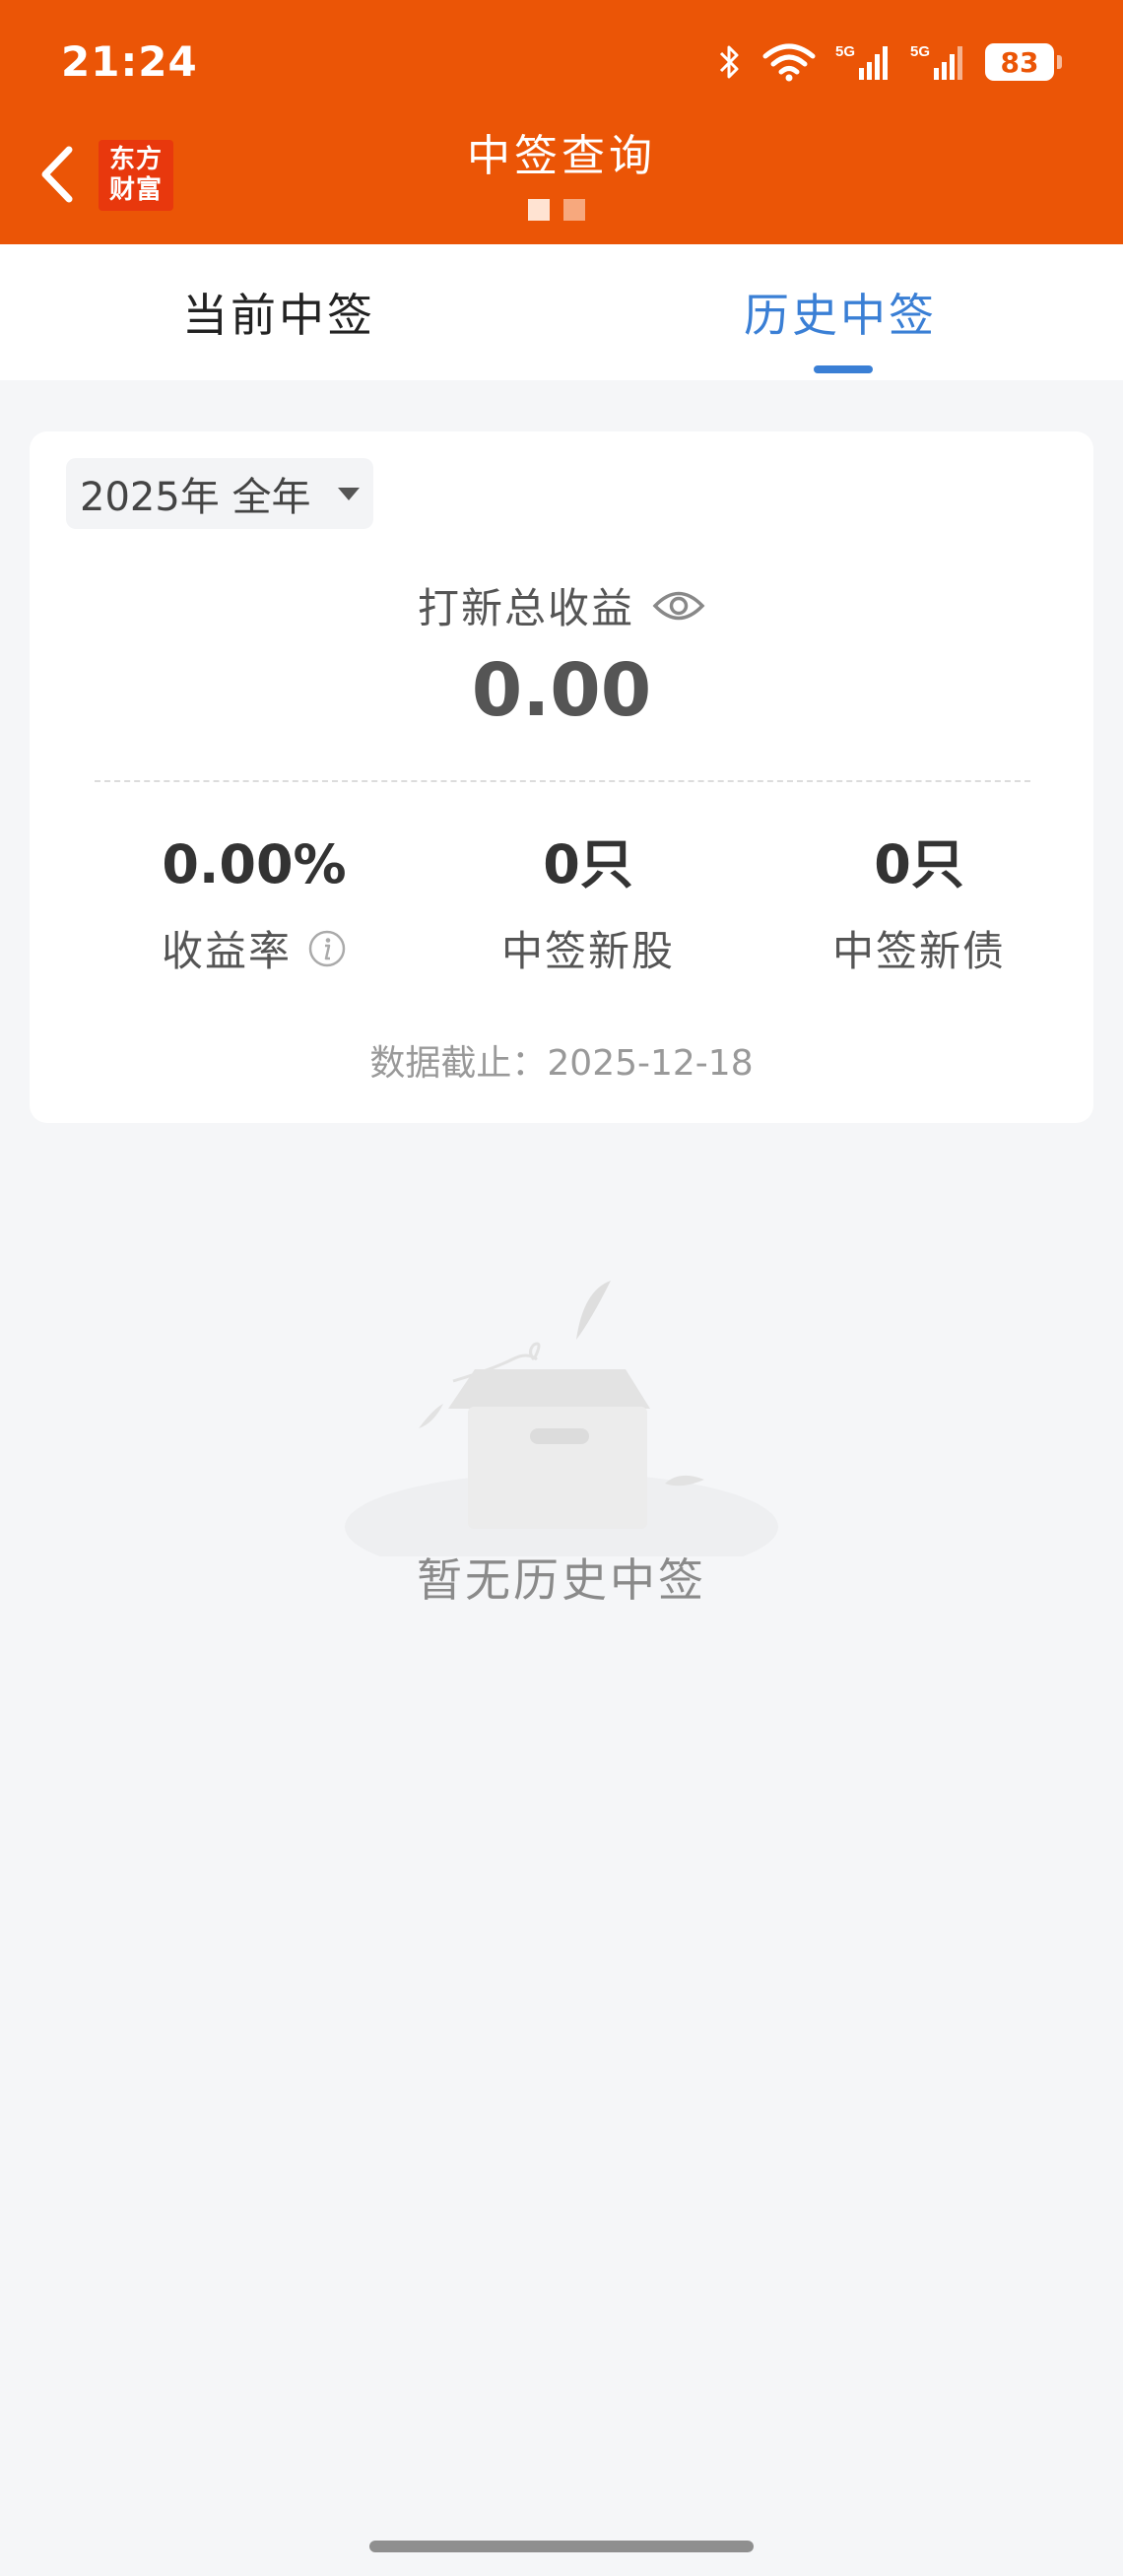 This screenshot has width=1123, height=2576. I want to click on status-time: 21:24, so click(129, 62).